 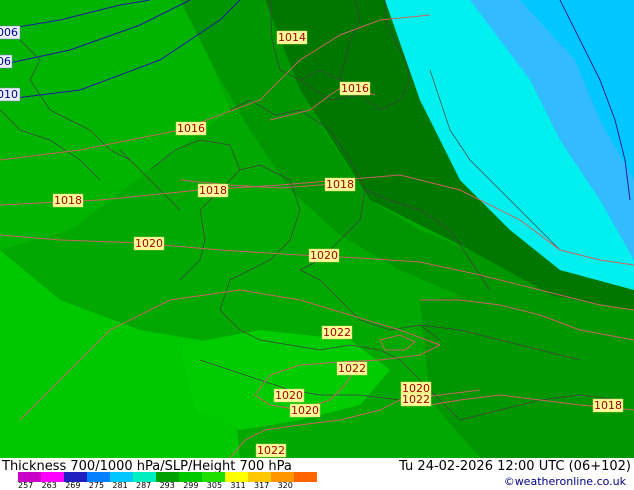 I want to click on isobar-label-1018-east: 1018, so click(x=340, y=184).